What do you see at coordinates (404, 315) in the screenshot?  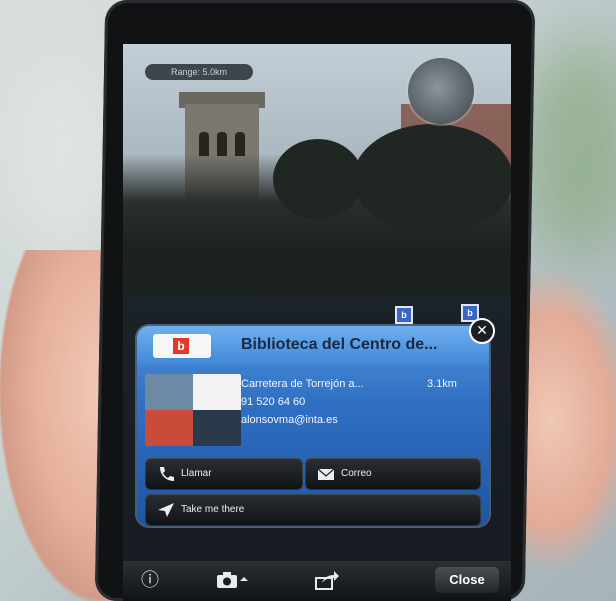 I see `poi-marker: b` at bounding box center [404, 315].